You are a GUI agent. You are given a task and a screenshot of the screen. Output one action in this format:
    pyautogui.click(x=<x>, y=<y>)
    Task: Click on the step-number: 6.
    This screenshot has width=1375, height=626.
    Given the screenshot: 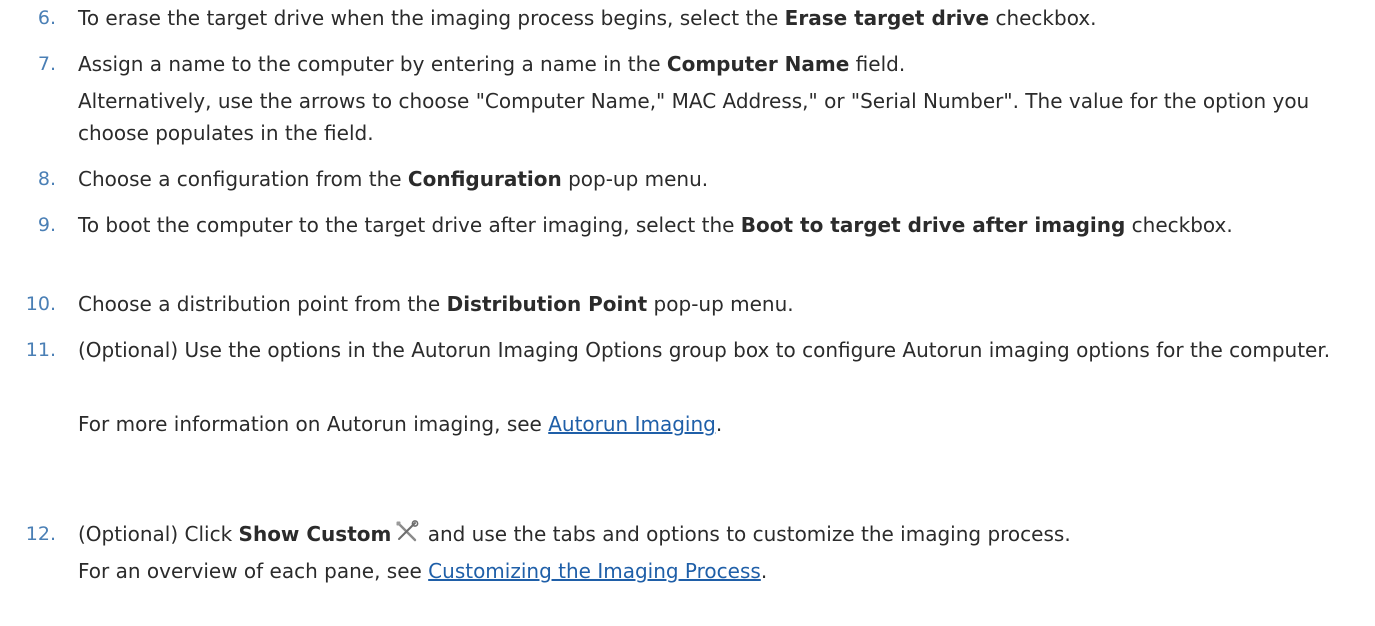 What is the action you would take?
    pyautogui.click(x=46, y=18)
    